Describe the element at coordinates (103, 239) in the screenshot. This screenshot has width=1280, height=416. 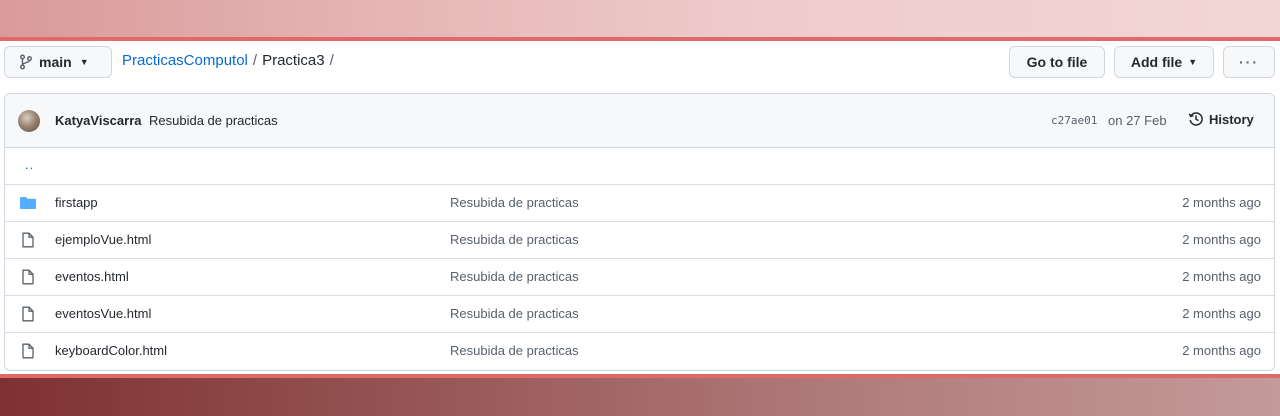
I see `file-name-link: ejemploVue.html` at that location.